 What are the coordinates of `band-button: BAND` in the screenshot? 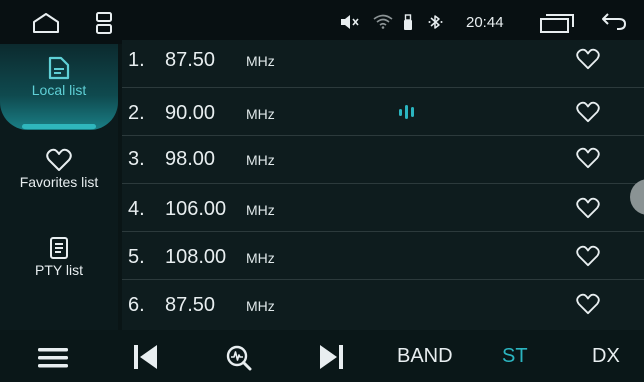 It's located at (425, 356).